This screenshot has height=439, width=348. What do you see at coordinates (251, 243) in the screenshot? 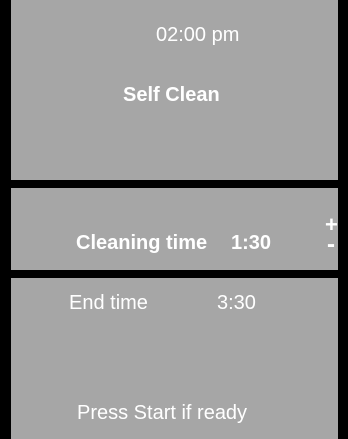
I see `cleaning-time-value: 1:30` at bounding box center [251, 243].